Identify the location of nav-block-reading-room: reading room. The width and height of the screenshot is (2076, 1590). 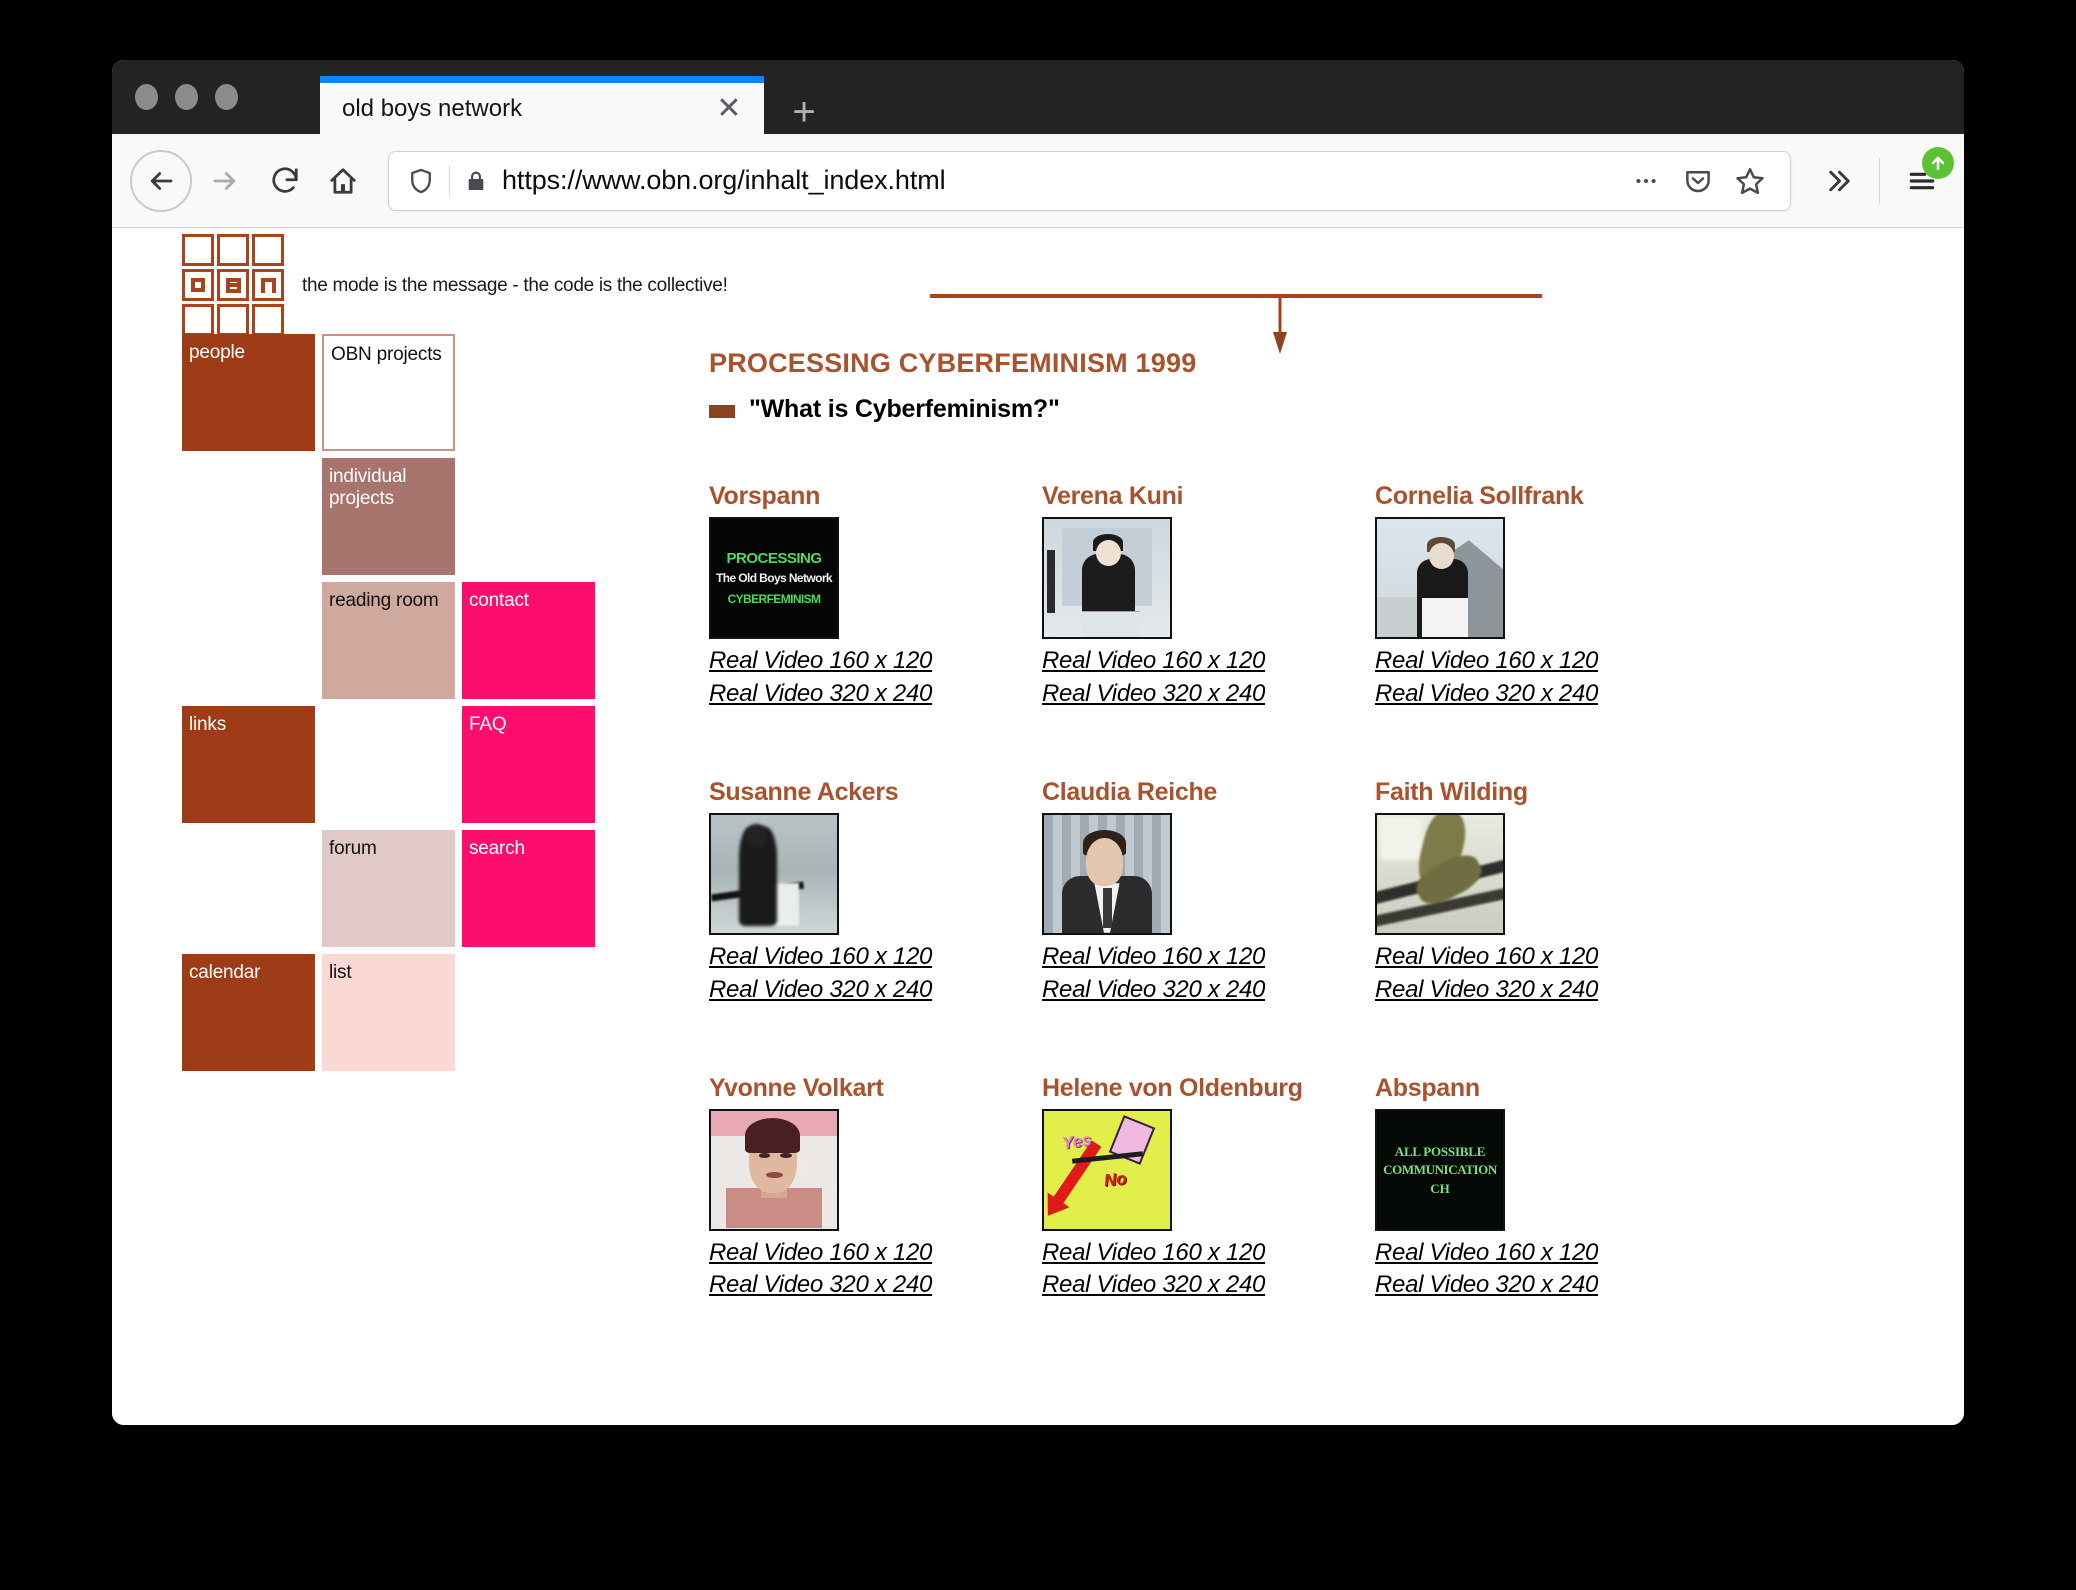
(388, 640).